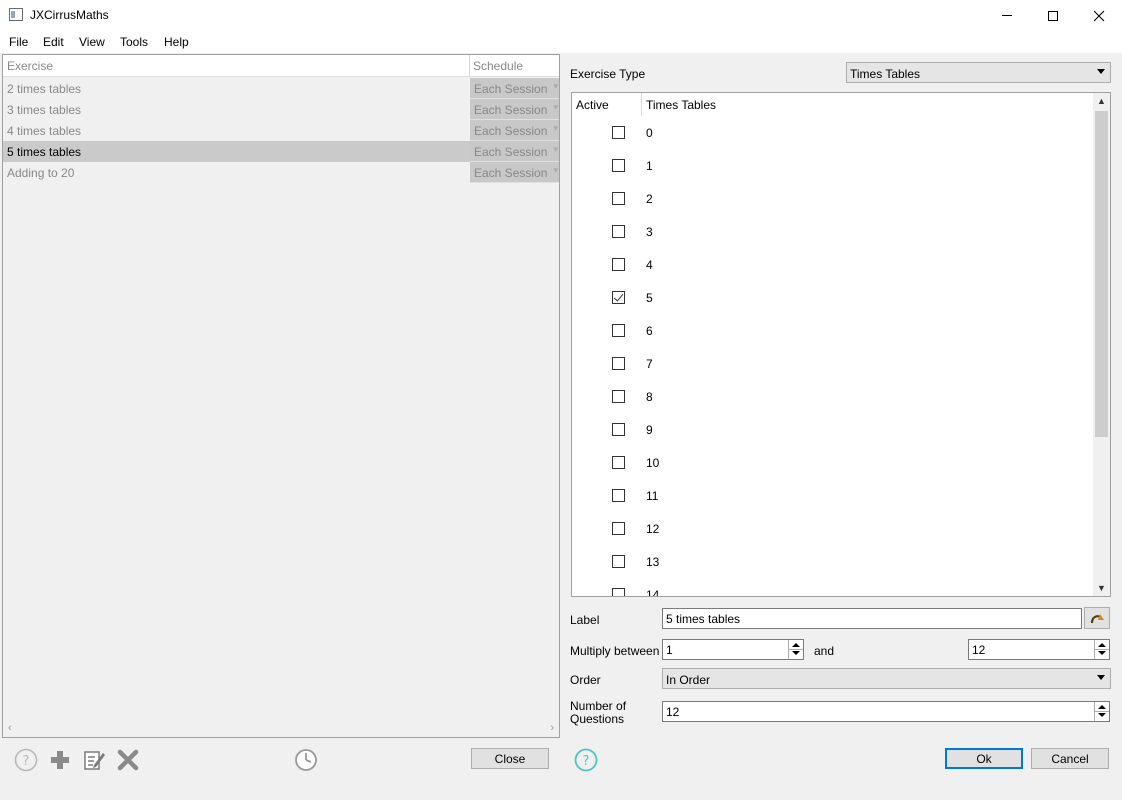 The image size is (1122, 800). What do you see at coordinates (833, 198) in the screenshot?
I see `table-row: 2` at bounding box center [833, 198].